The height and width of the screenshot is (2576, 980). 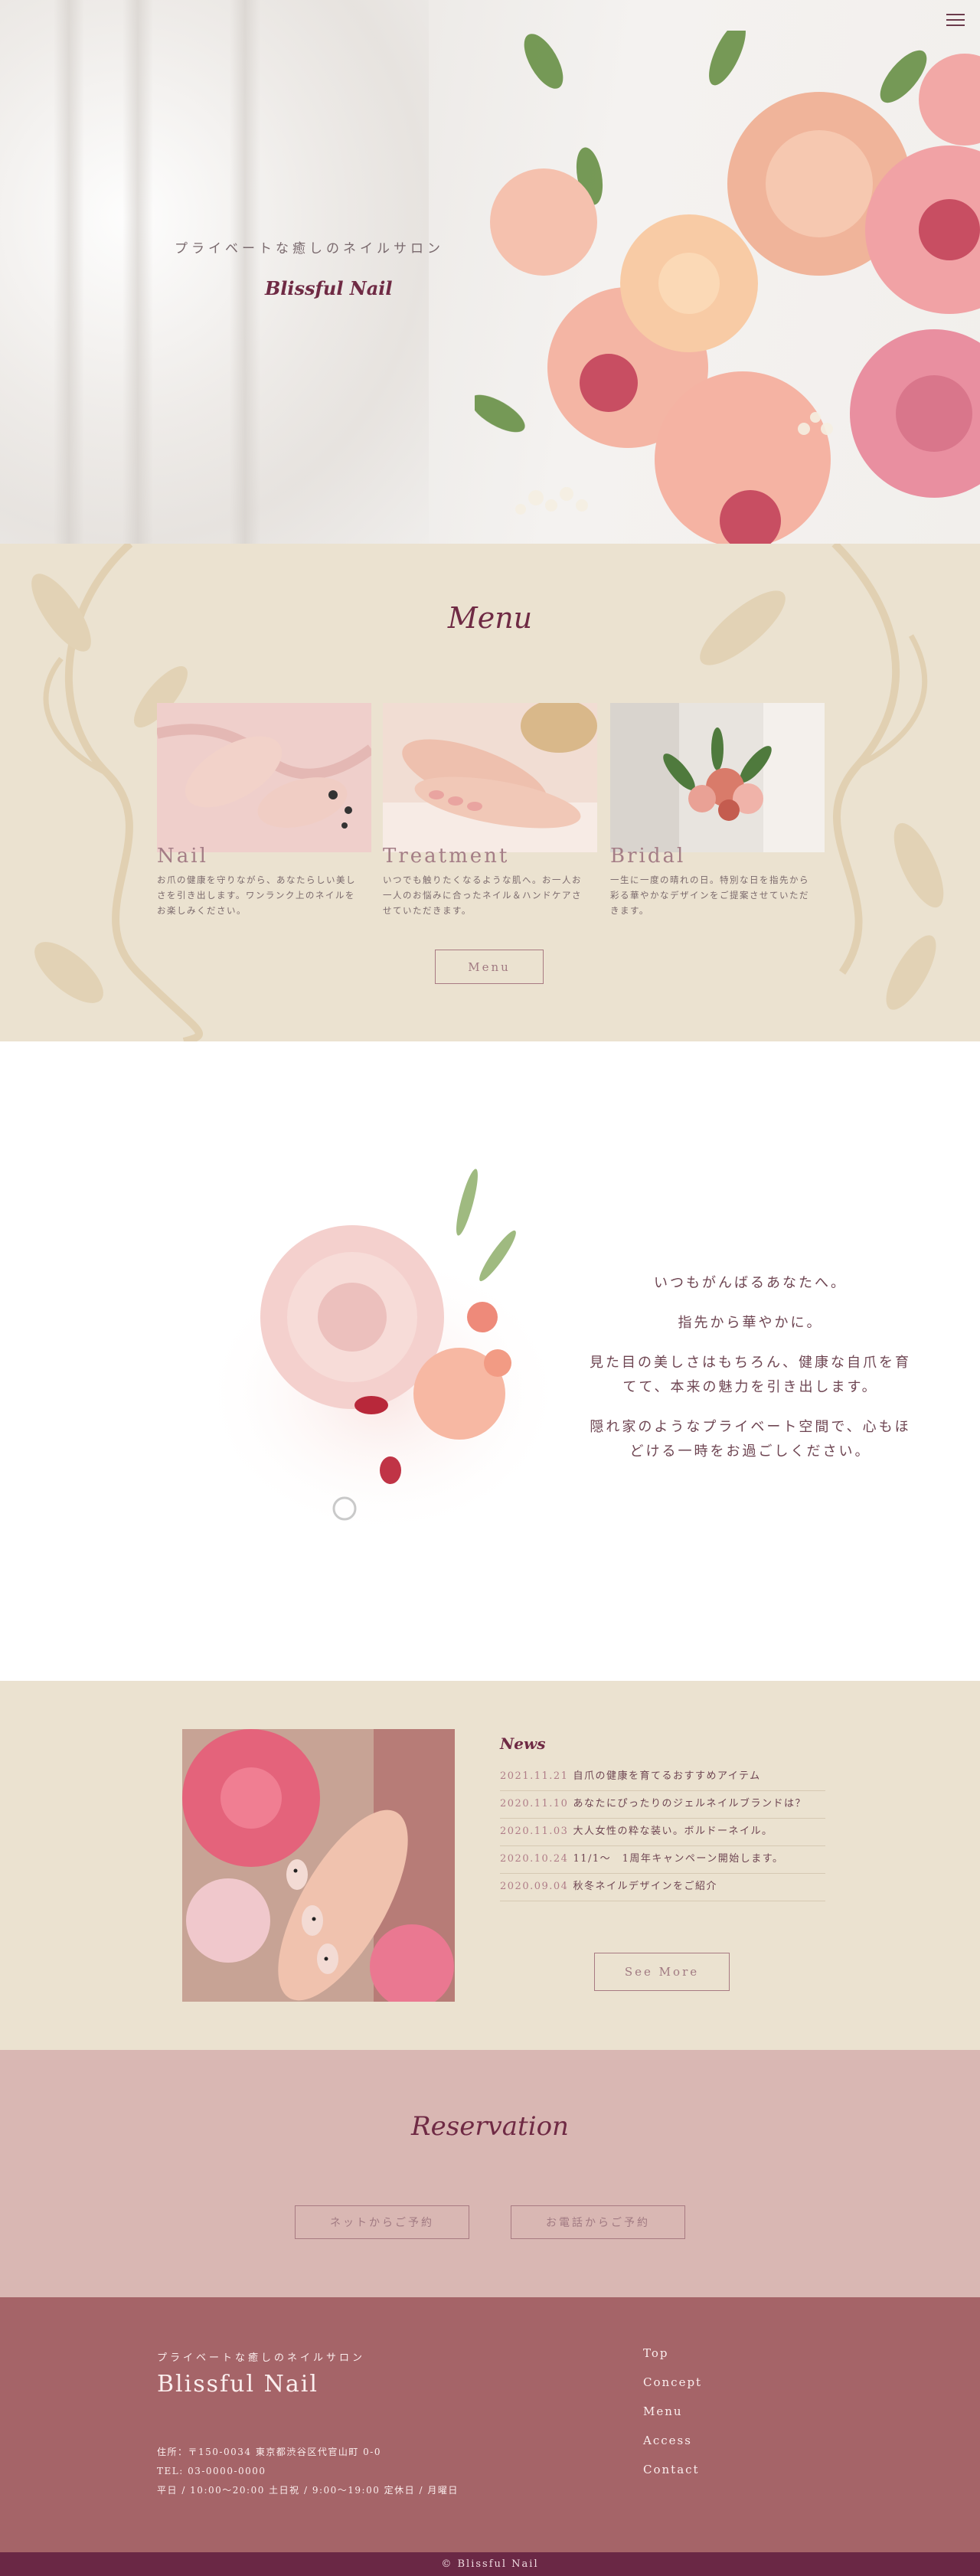 I want to click on bridal-photo, so click(x=717, y=777).